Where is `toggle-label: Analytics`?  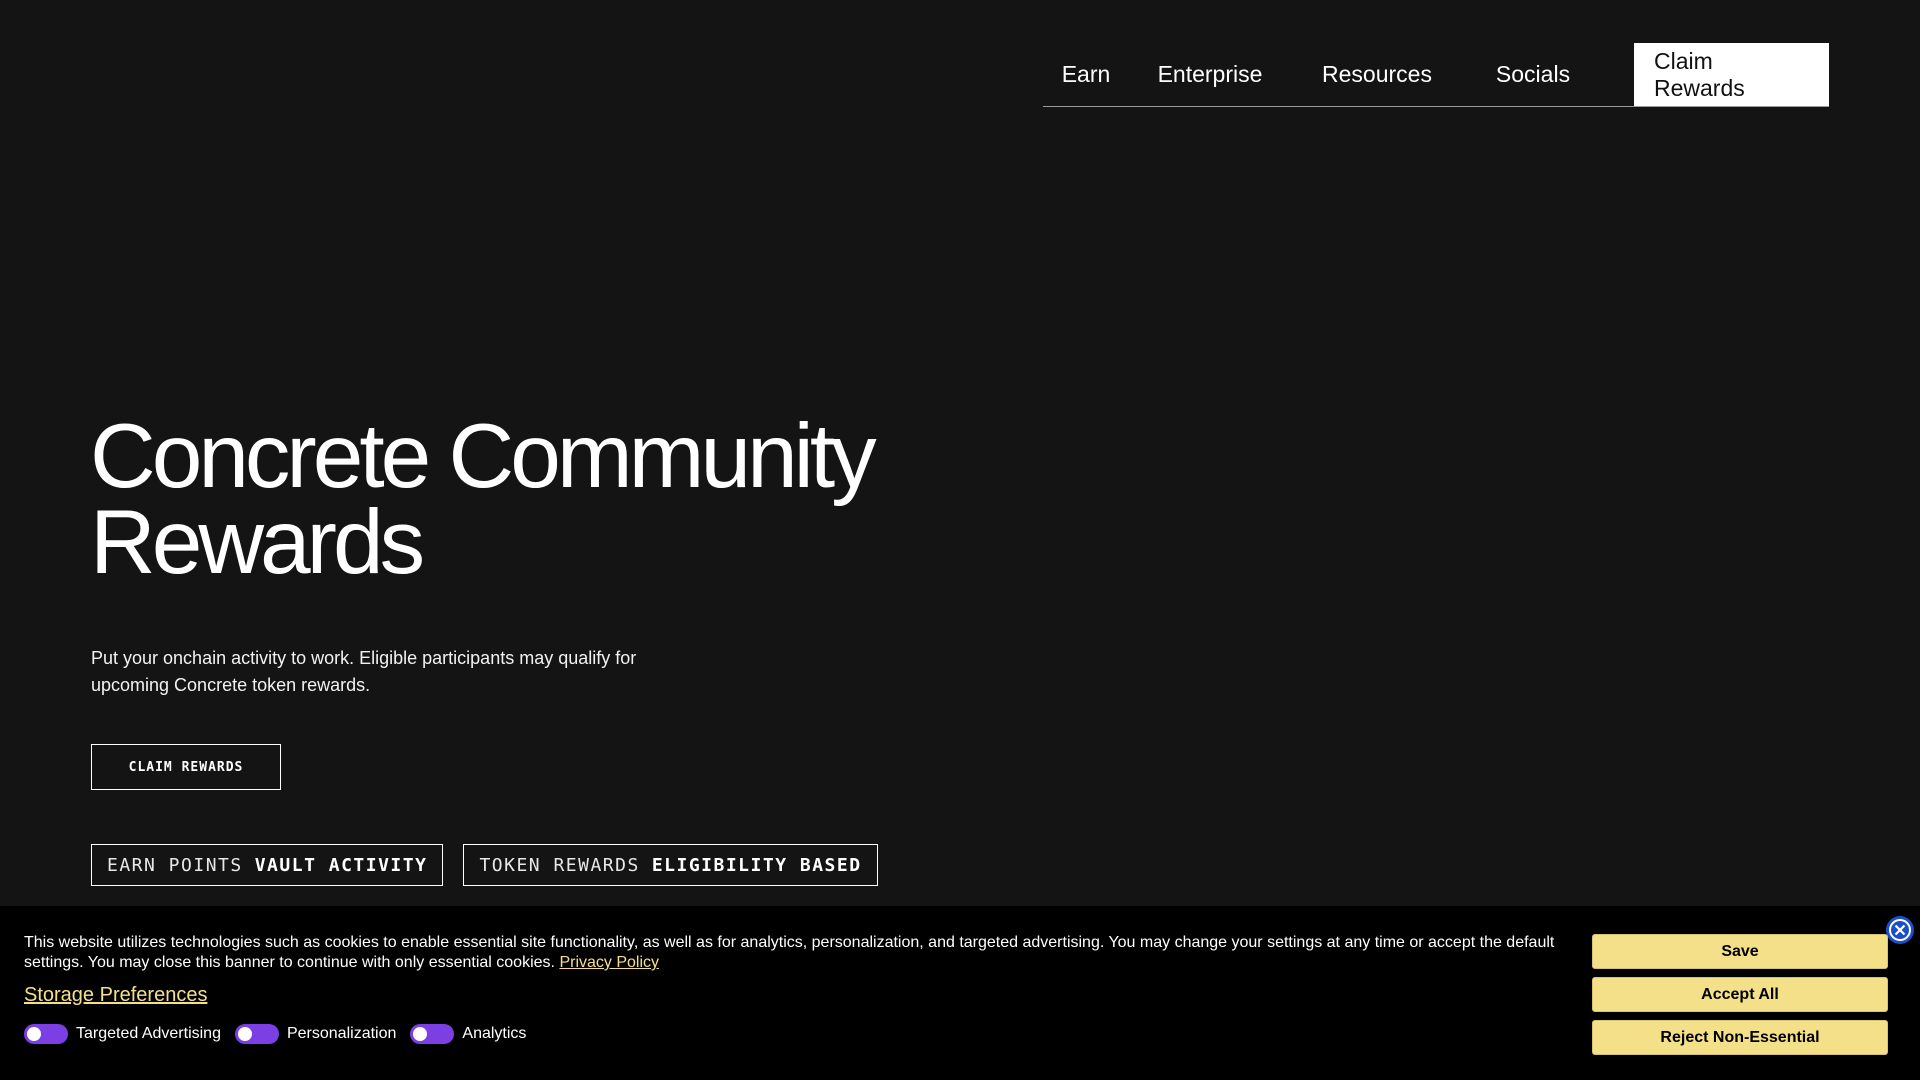 toggle-label: Analytics is located at coordinates (494, 1033).